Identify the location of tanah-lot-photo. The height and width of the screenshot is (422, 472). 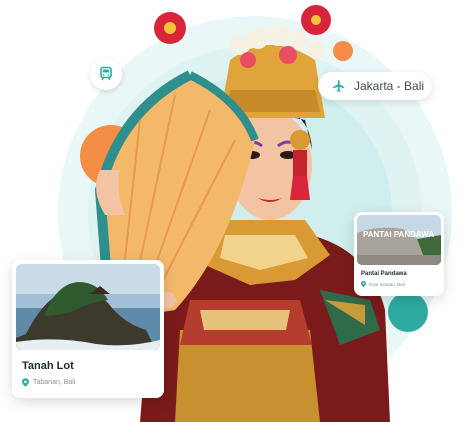
(88, 307).